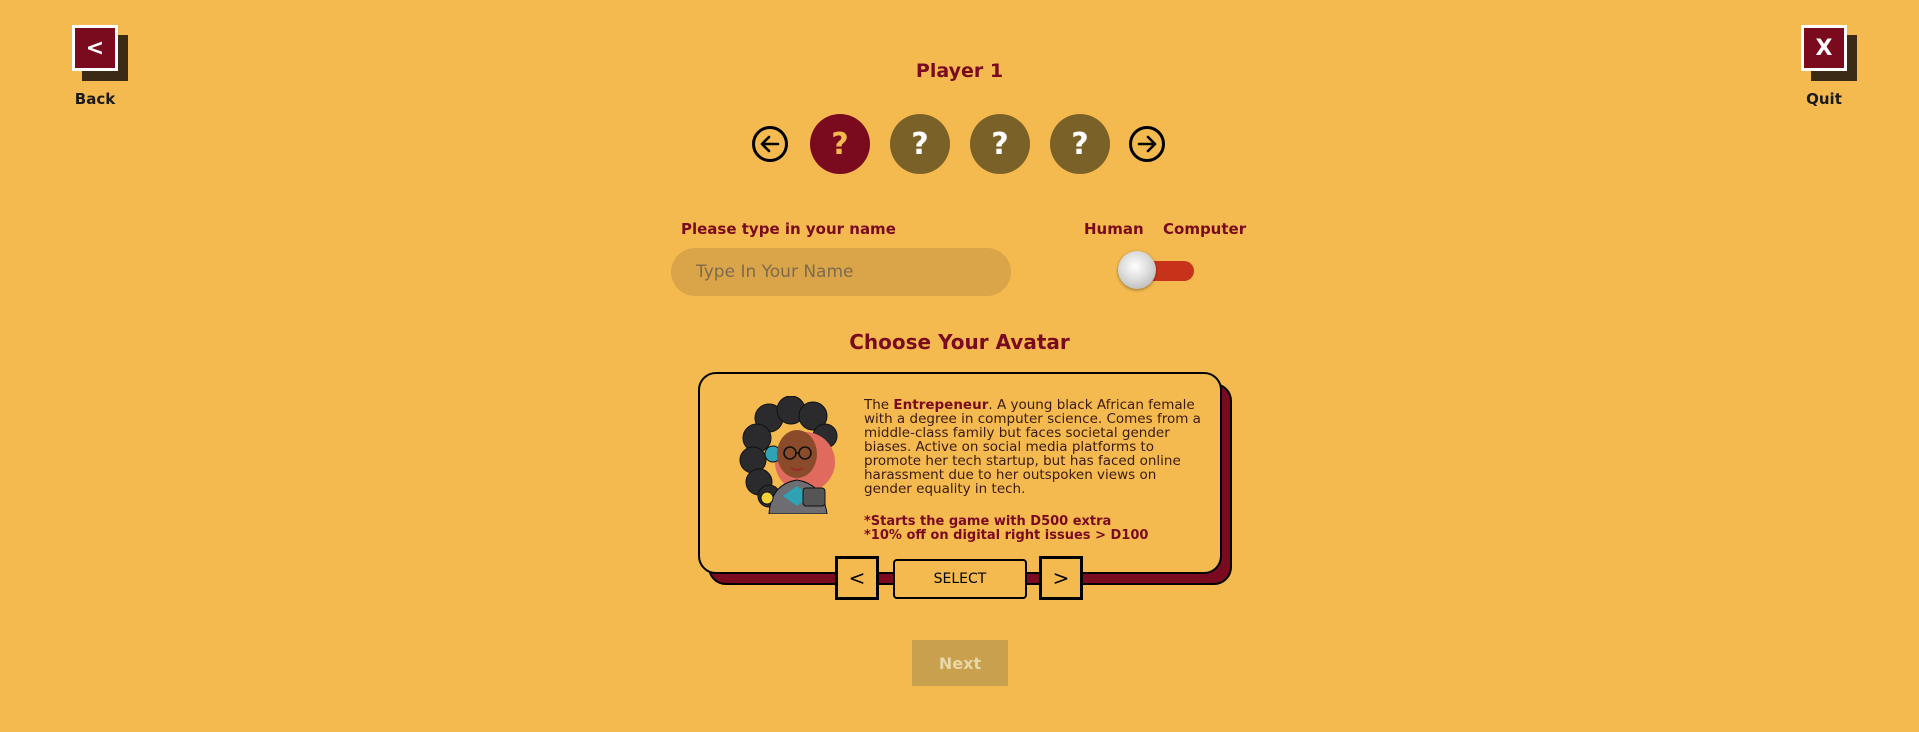  I want to click on toggle-label-computer: Computer, so click(1205, 229).